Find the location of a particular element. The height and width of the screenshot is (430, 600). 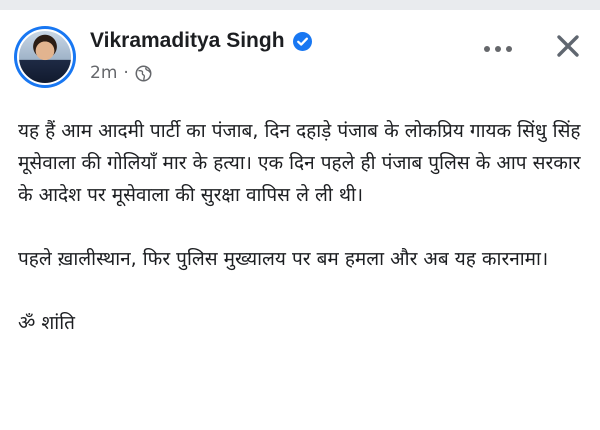

globe-icon is located at coordinates (143, 73).